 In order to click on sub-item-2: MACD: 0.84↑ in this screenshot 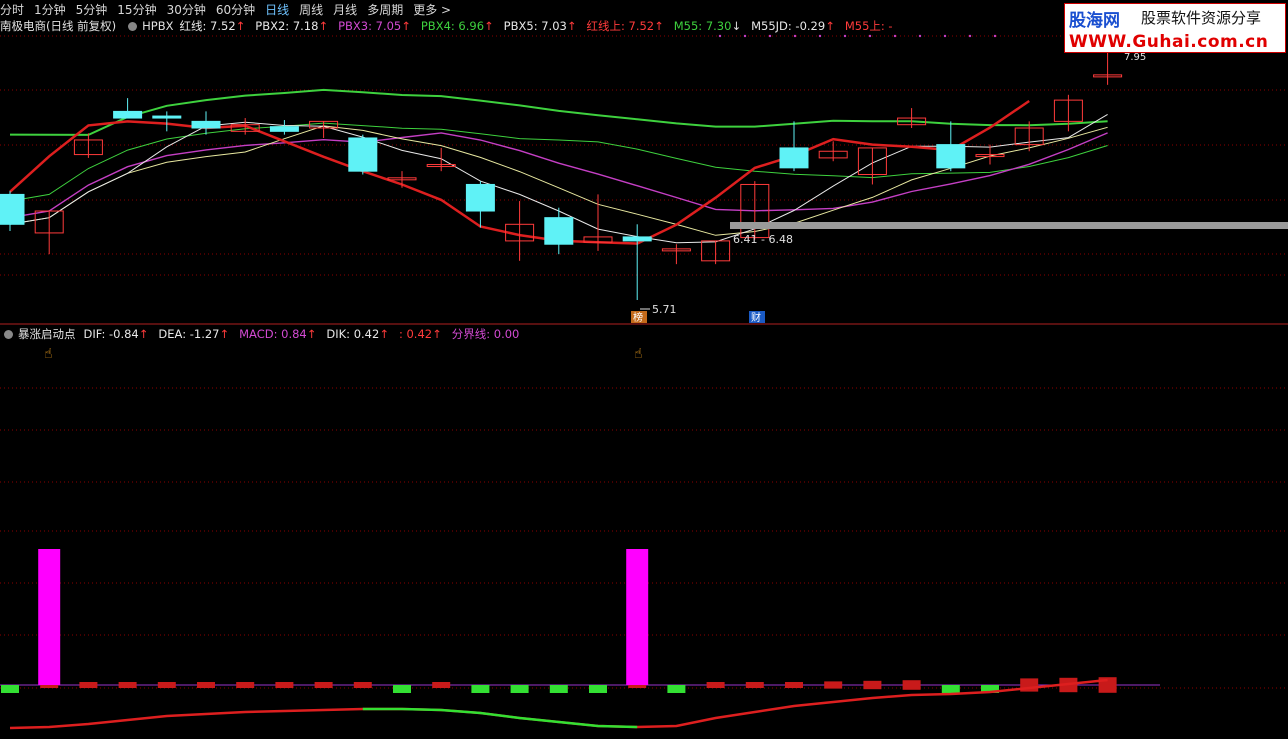, I will do `click(277, 334)`.